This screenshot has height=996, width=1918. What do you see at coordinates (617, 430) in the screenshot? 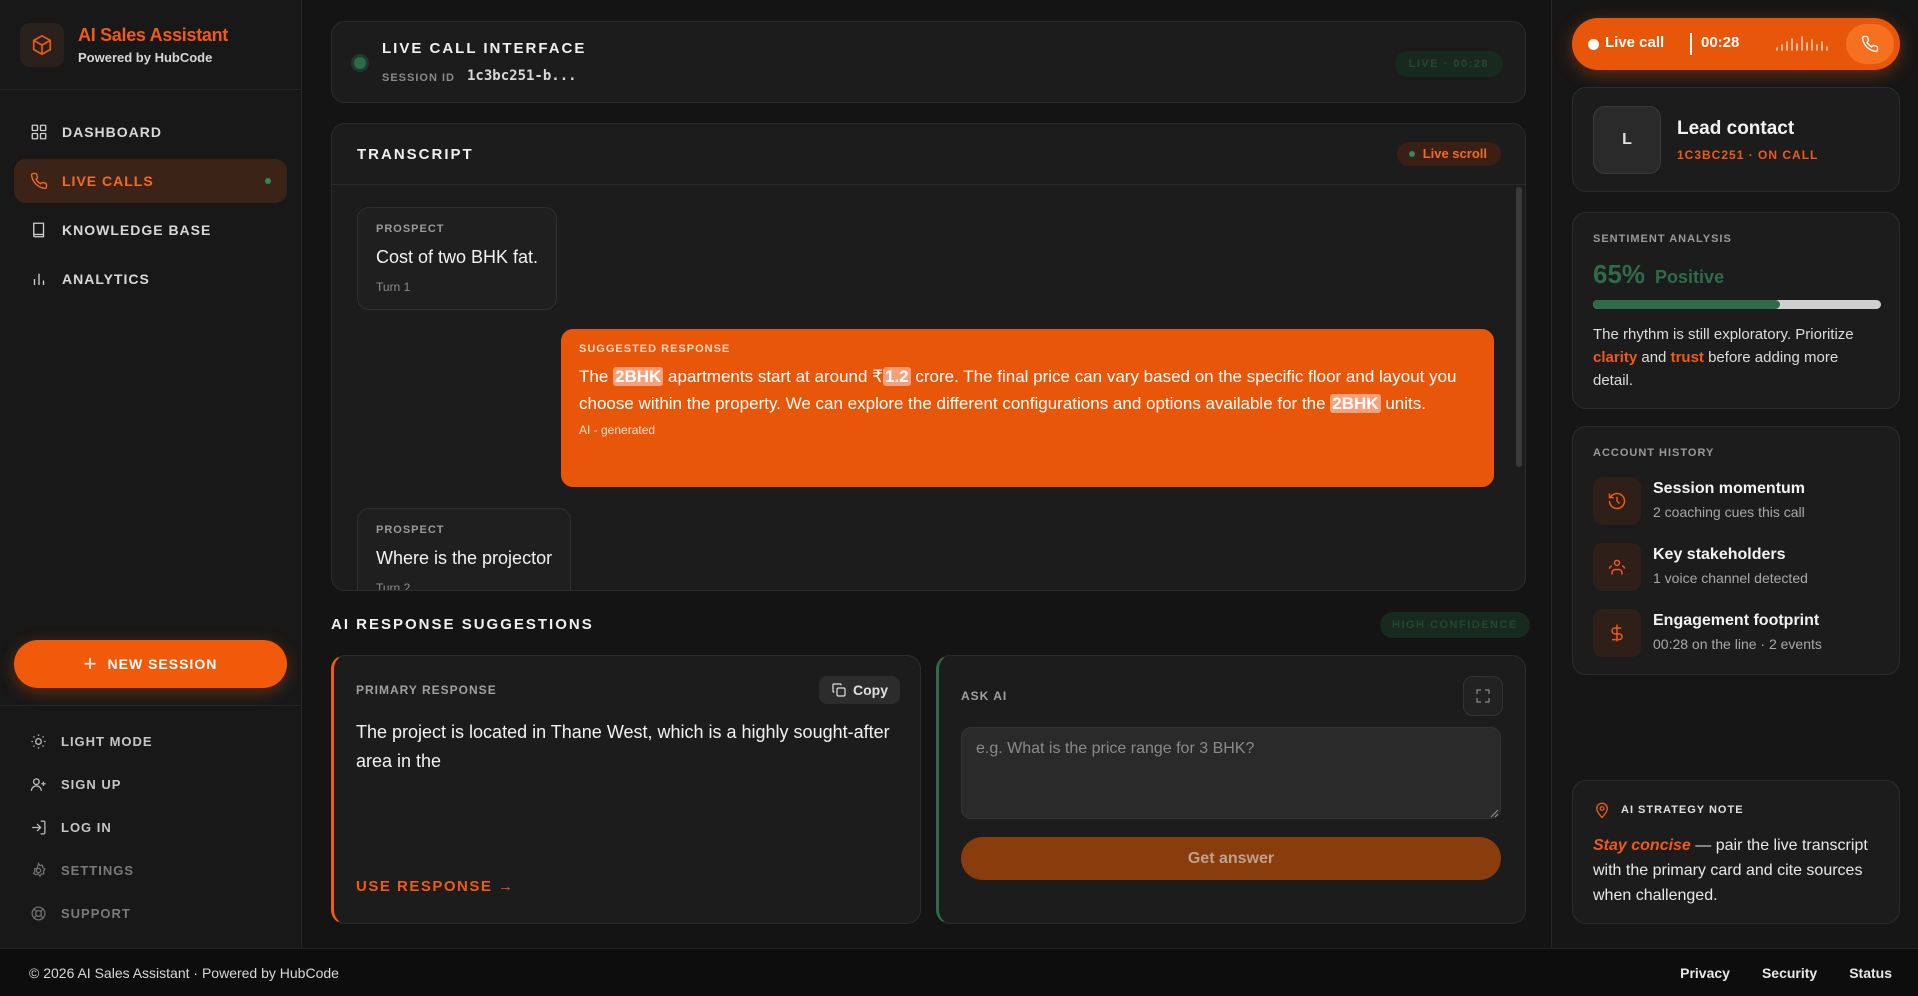
I see `message-footer: AI - generated` at bounding box center [617, 430].